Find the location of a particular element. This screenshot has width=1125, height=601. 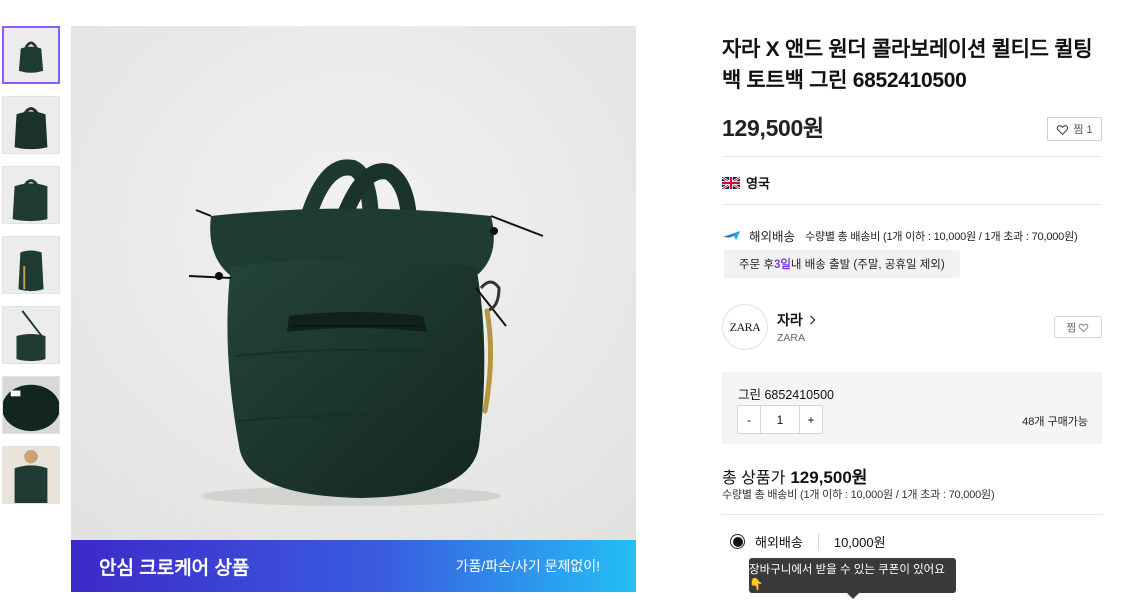

quantity-plus-button: + is located at coordinates (811, 419).